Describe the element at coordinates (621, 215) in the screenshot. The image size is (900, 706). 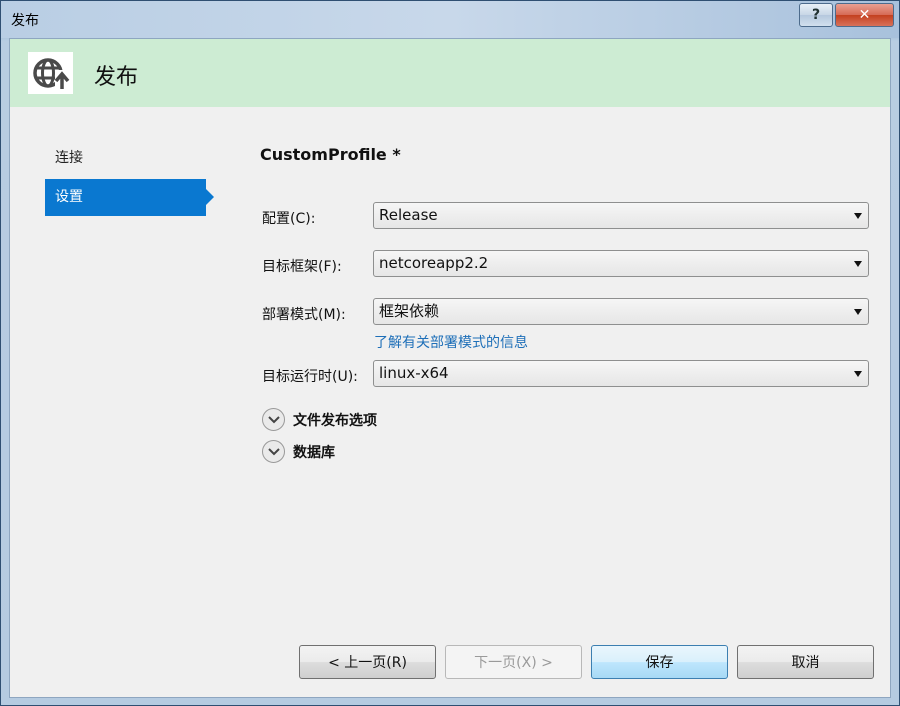
I see `config-select: Release` at that location.